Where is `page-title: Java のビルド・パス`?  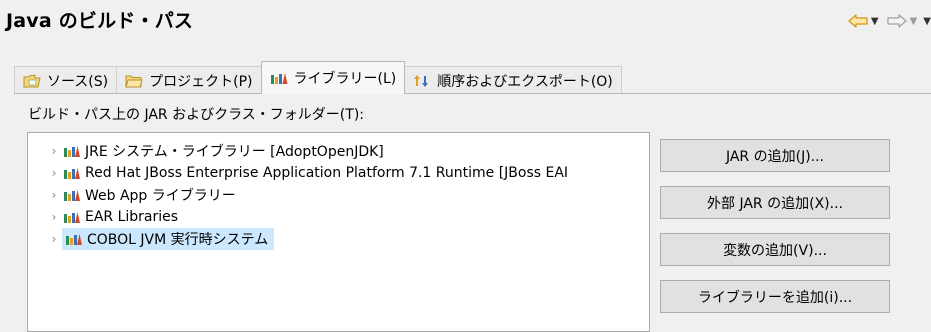 page-title: Java のビルド・パス is located at coordinates (100, 21).